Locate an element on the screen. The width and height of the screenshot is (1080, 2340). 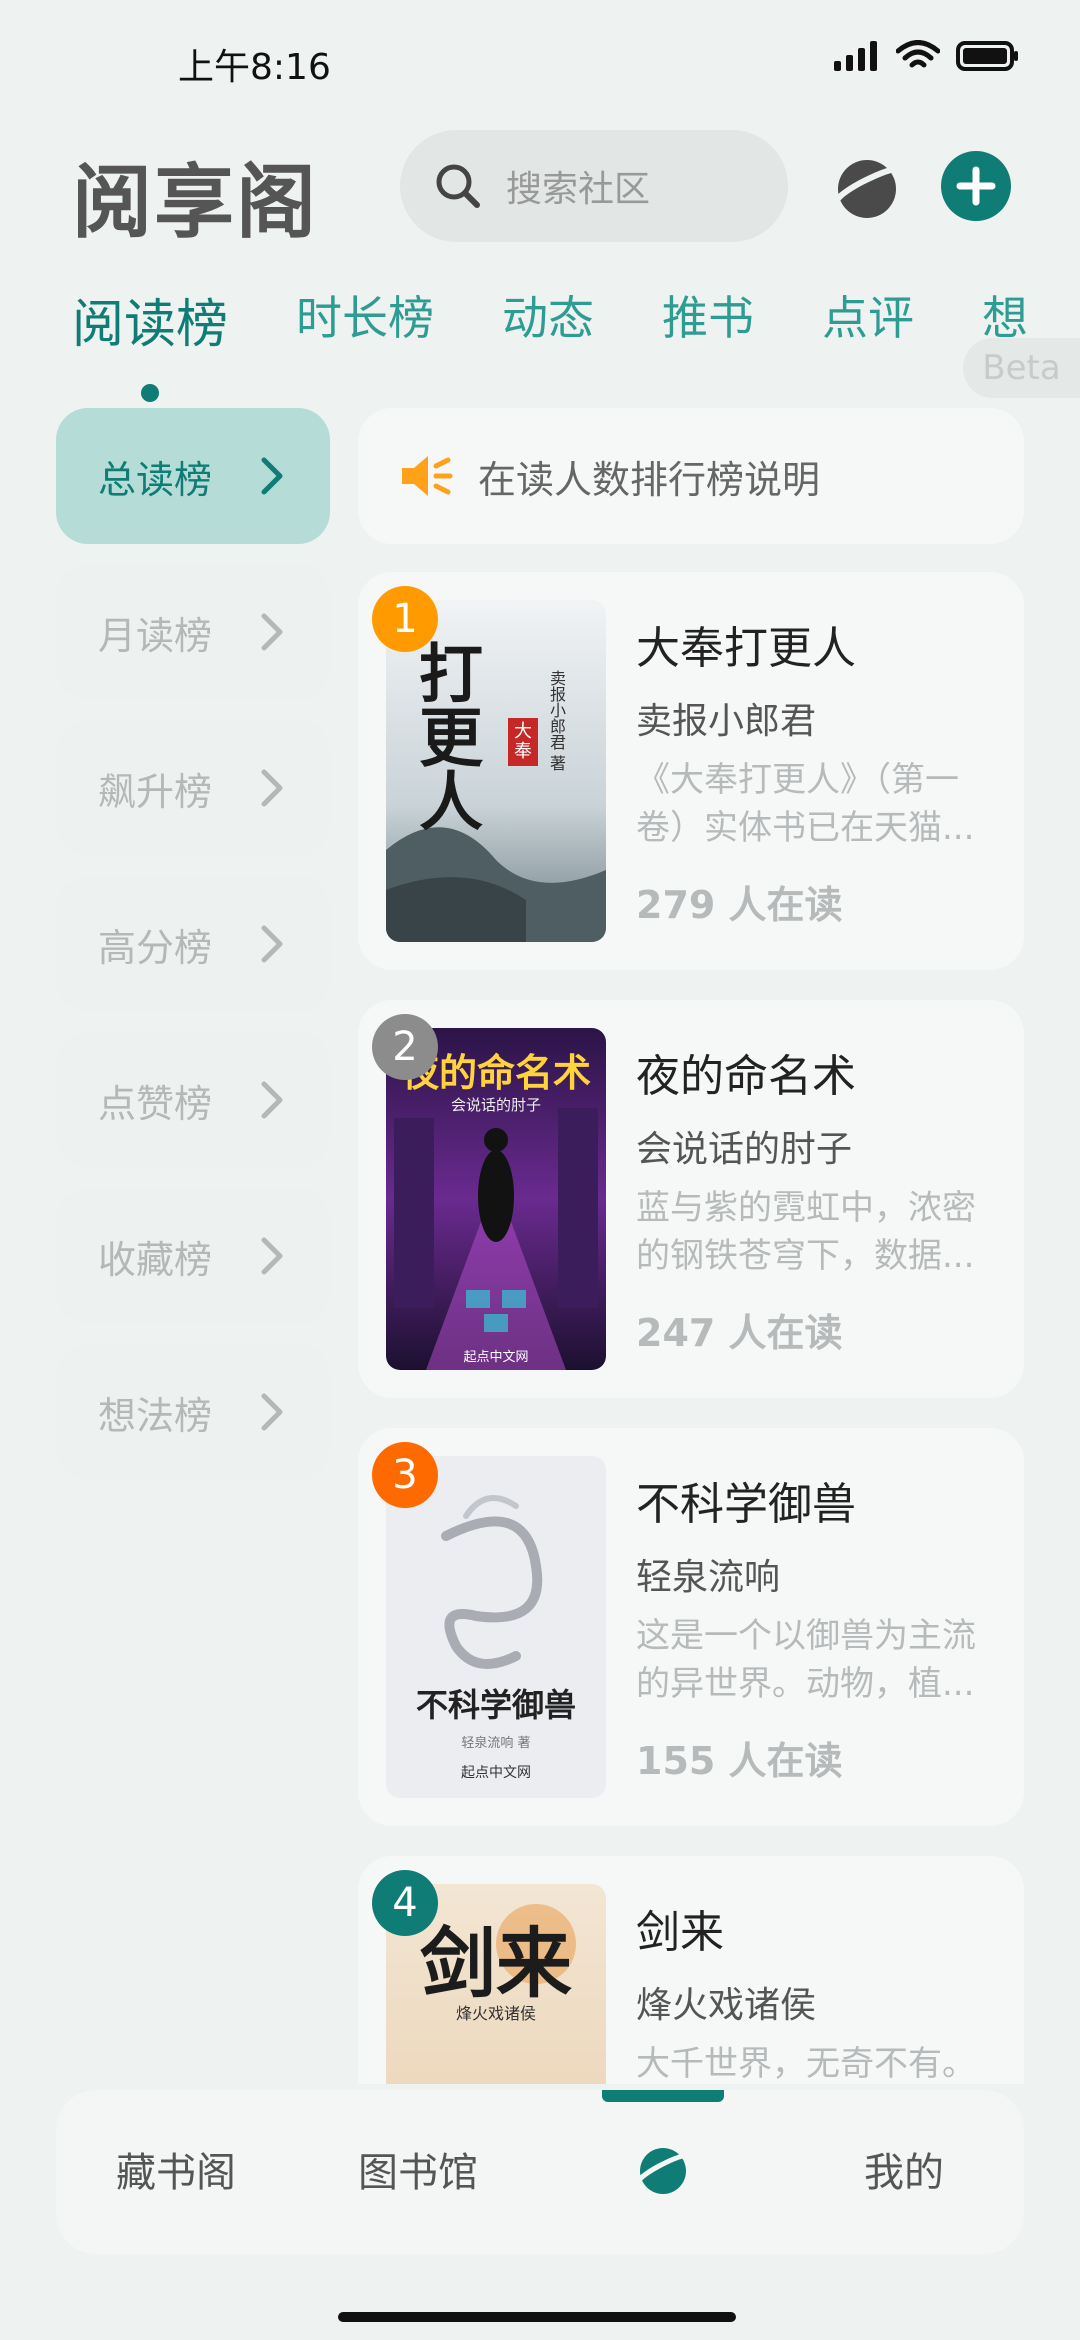
category-ideas: 想法榜 is located at coordinates (193, 1412).